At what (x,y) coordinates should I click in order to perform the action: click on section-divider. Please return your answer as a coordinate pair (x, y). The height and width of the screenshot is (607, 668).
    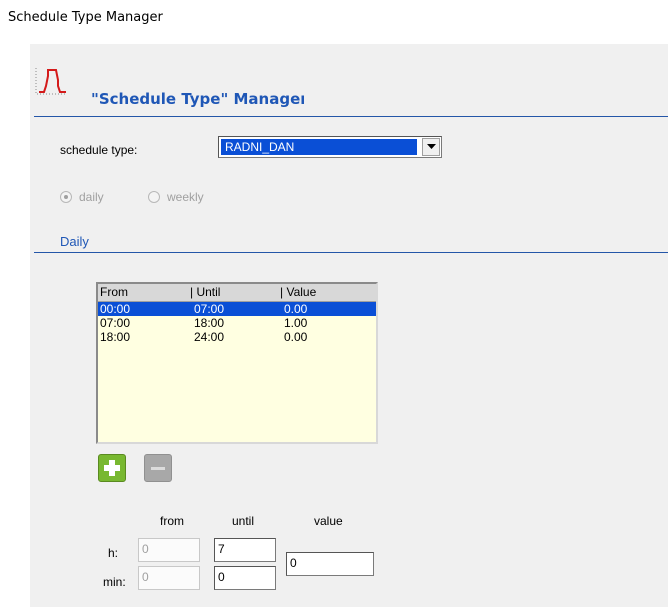
    Looking at the image, I should click on (351, 252).